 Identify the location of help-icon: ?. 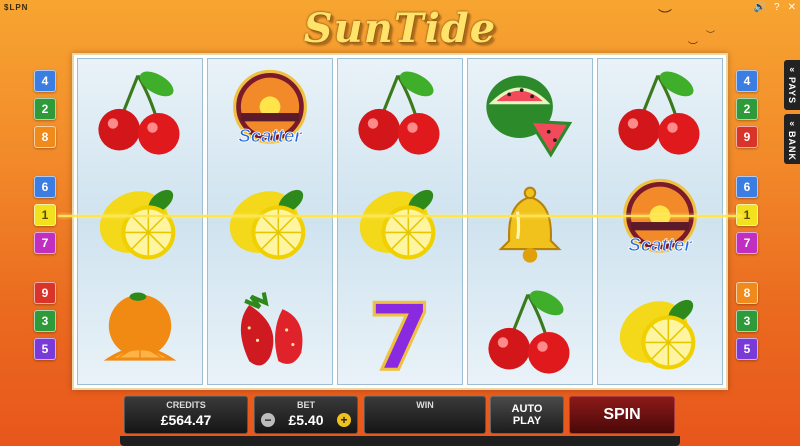
(777, 7).